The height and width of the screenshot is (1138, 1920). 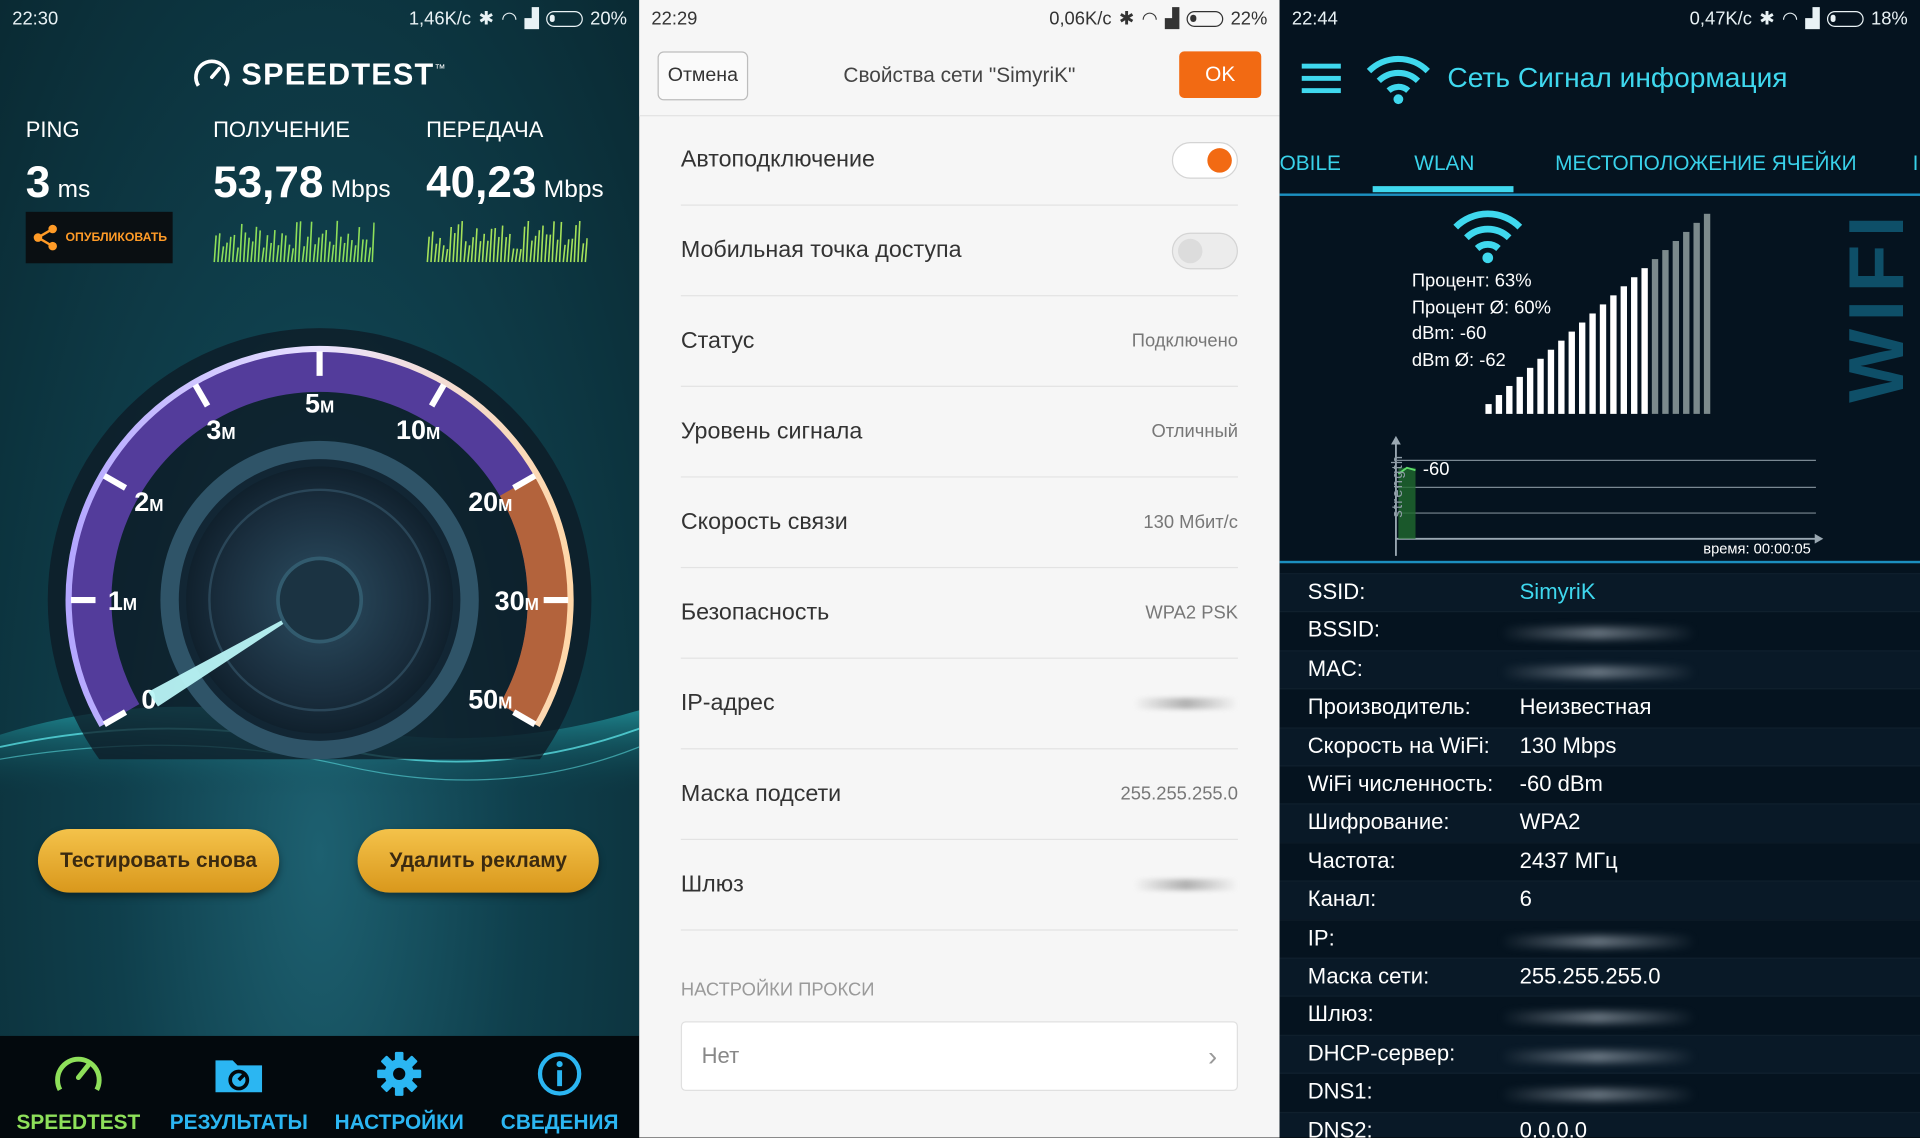 I want to click on upload-label: ПЕРЕДАЧА, so click(x=485, y=130).